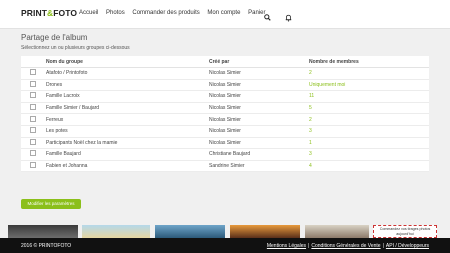  Describe the element at coordinates (34, 13) in the screenshot. I see `logo-text-left: PRINT` at that location.